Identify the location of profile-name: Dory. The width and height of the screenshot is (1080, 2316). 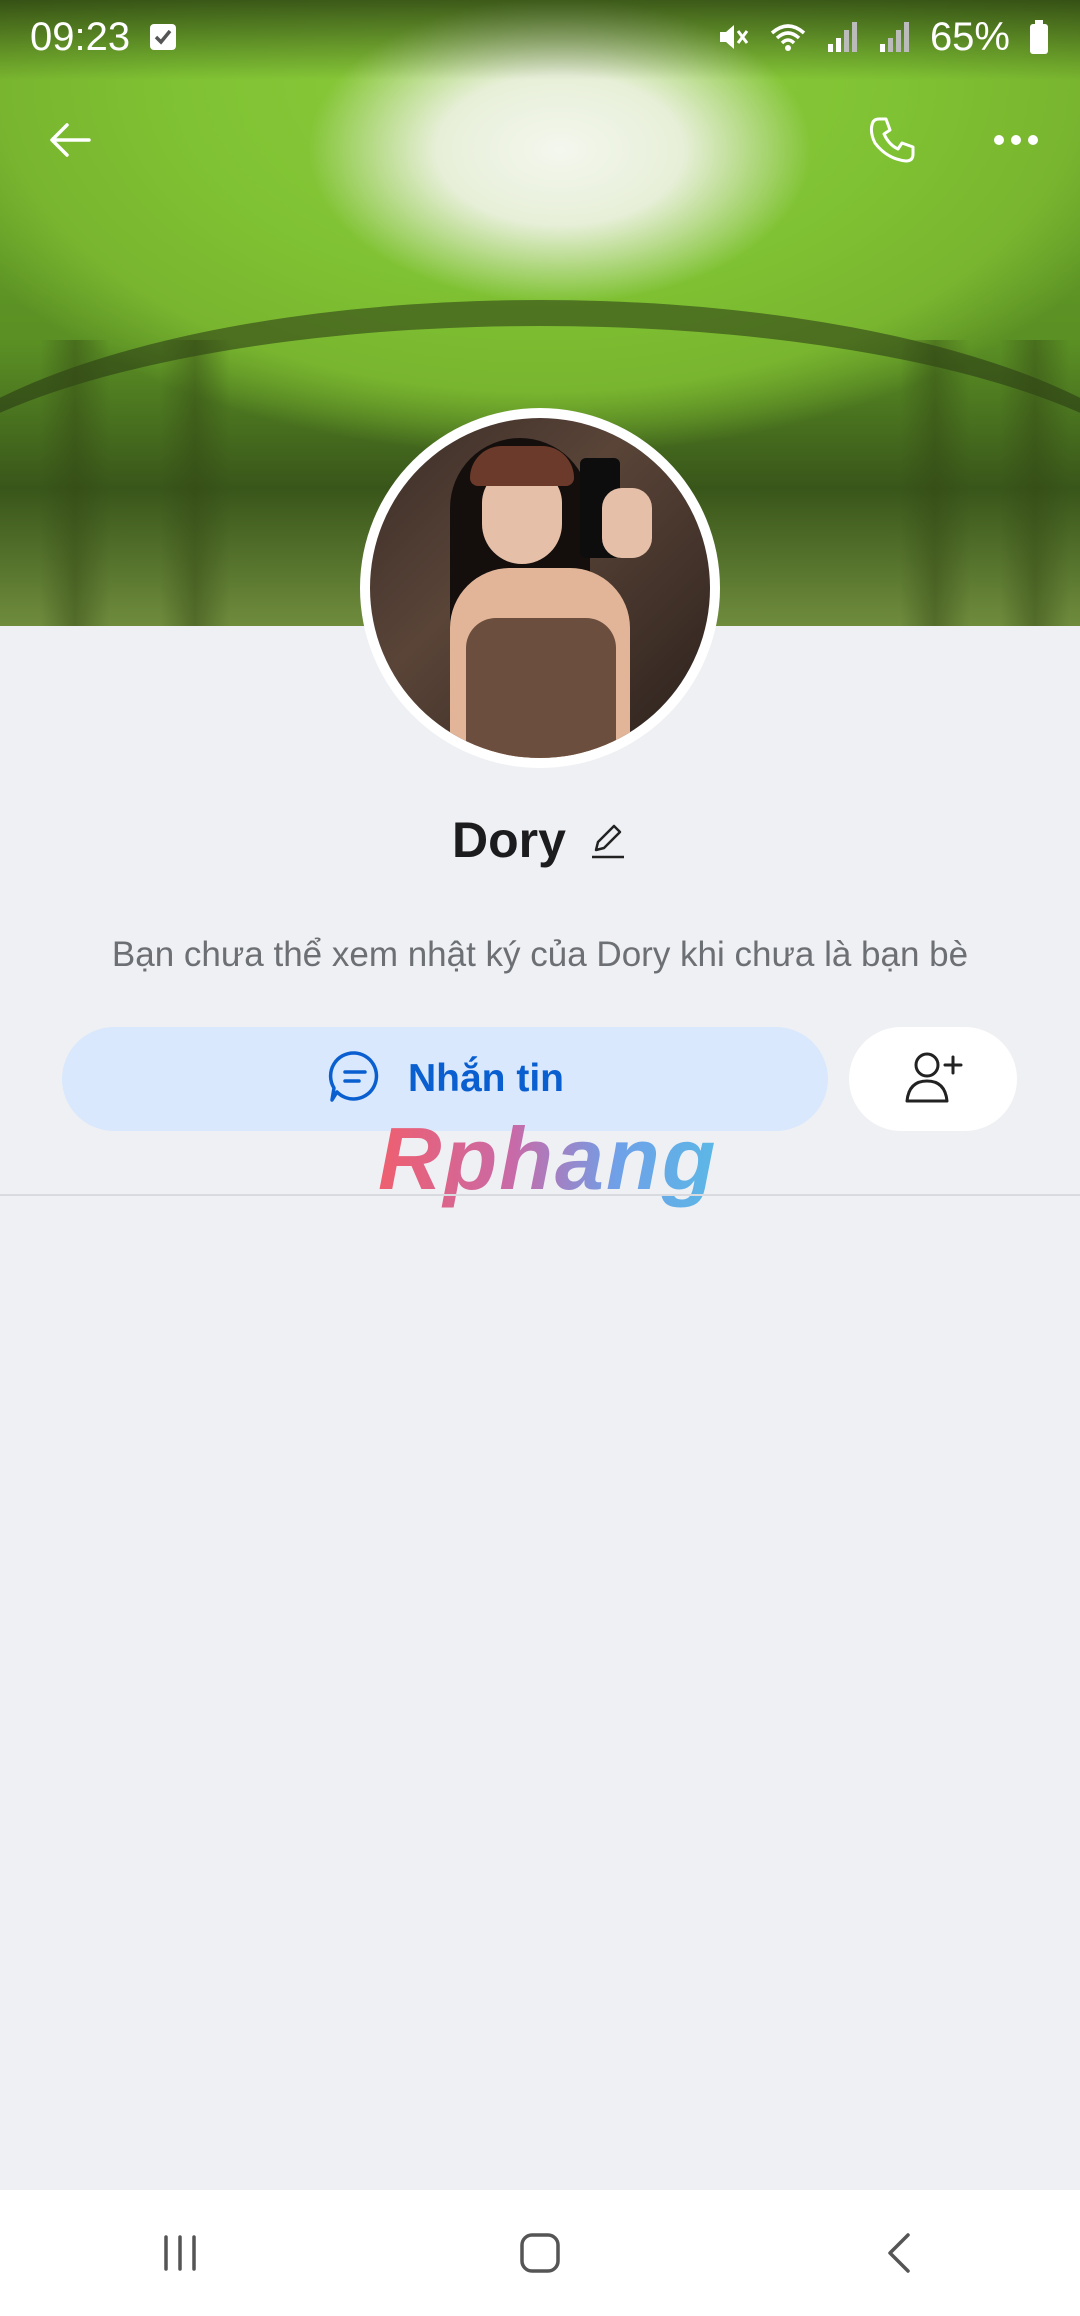
(509, 840).